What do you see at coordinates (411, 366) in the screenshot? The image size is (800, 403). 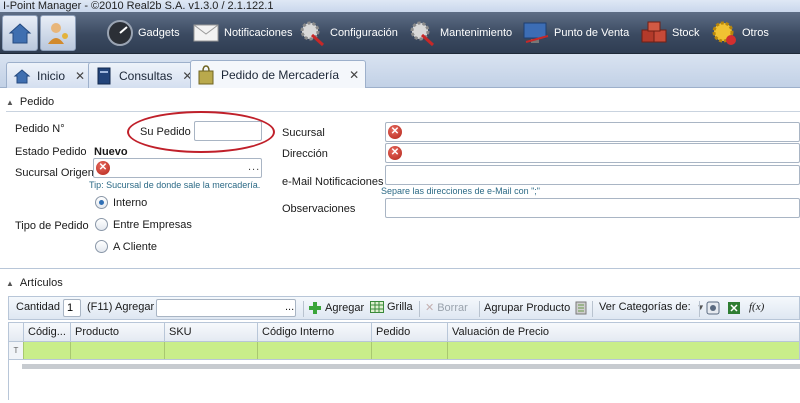 I see `horizontal-scrollbar` at bounding box center [411, 366].